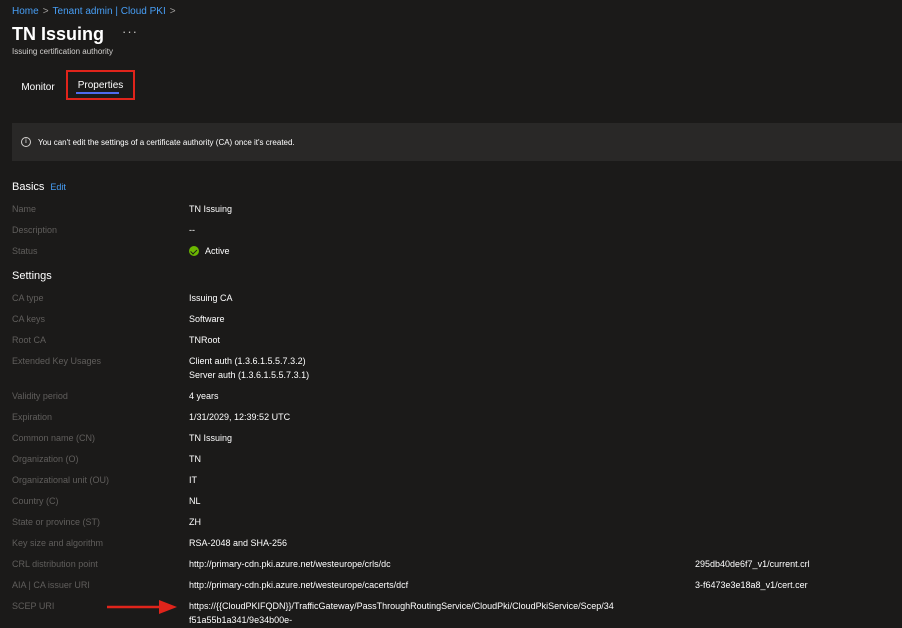  Describe the element at coordinates (29, 340) in the screenshot. I see `property-label: Root CA` at that location.